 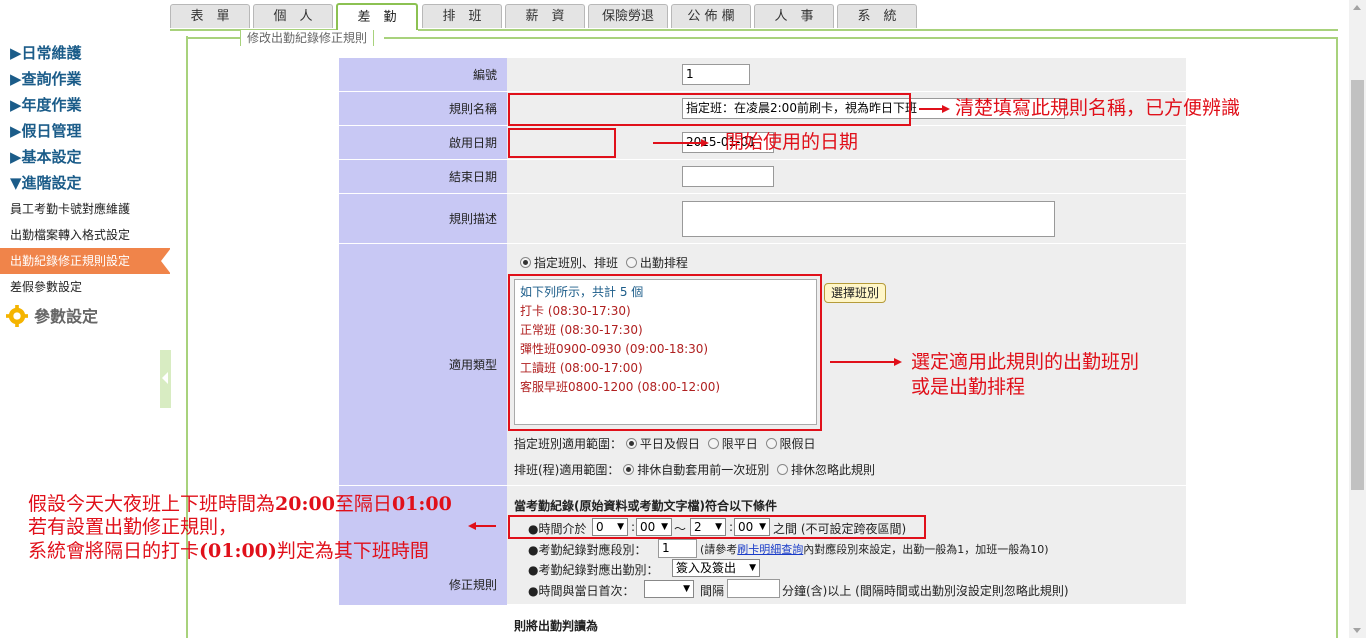 I want to click on annotation-night-1: 假設今天大夜班上下班時間為20:00至隔日01:00, so click(x=240, y=504).